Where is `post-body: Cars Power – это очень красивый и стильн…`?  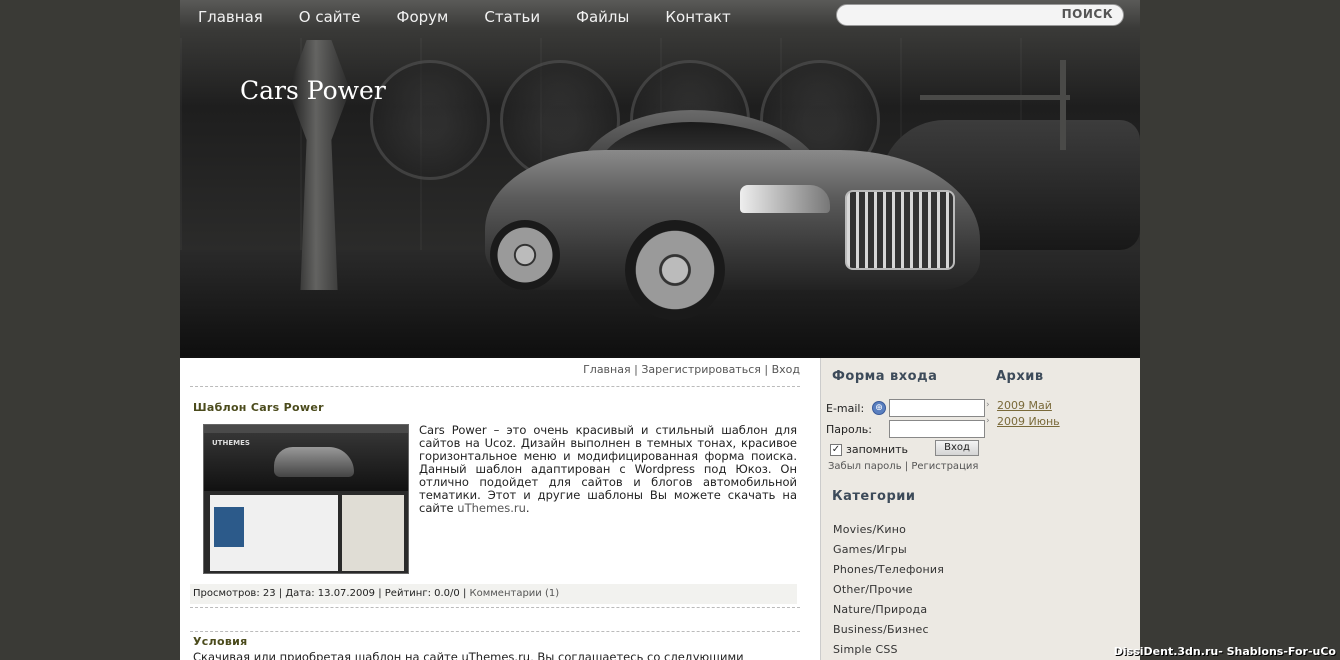 post-body: Cars Power – это очень красивый и стильн… is located at coordinates (608, 469).